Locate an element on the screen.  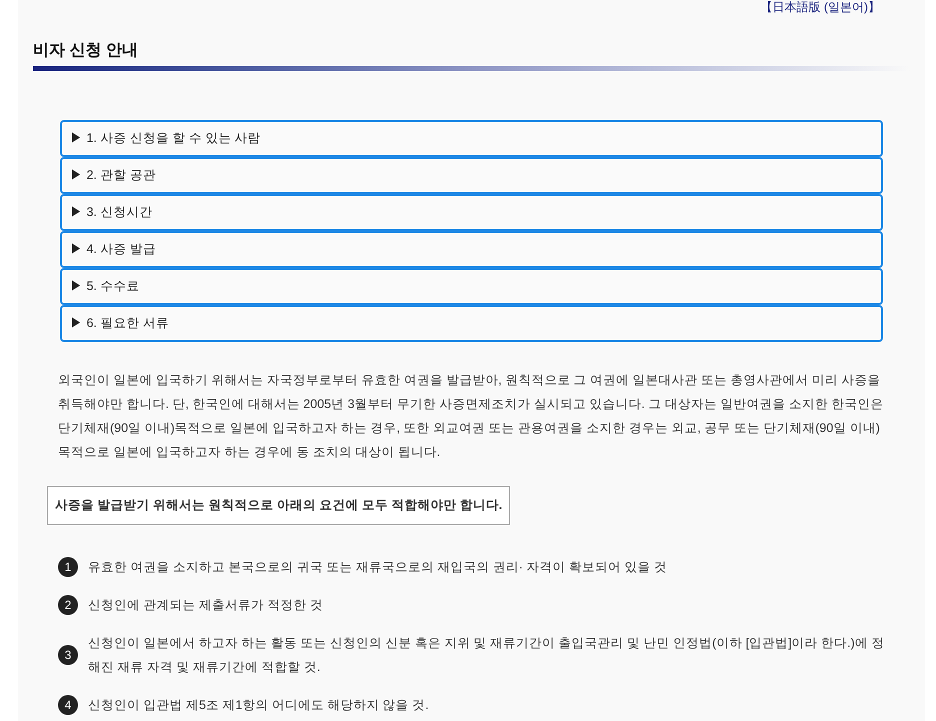
number-badge: 3 is located at coordinates (68, 654).